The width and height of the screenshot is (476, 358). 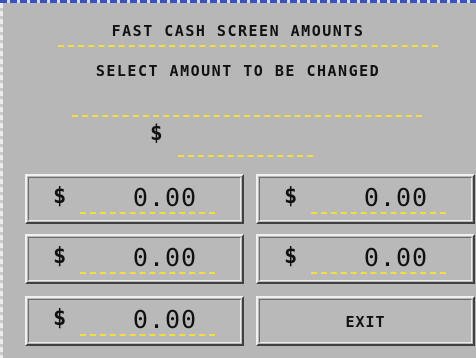 I want to click on page-title: FAST CASH SCREEN AMOUNTS, so click(x=238, y=31).